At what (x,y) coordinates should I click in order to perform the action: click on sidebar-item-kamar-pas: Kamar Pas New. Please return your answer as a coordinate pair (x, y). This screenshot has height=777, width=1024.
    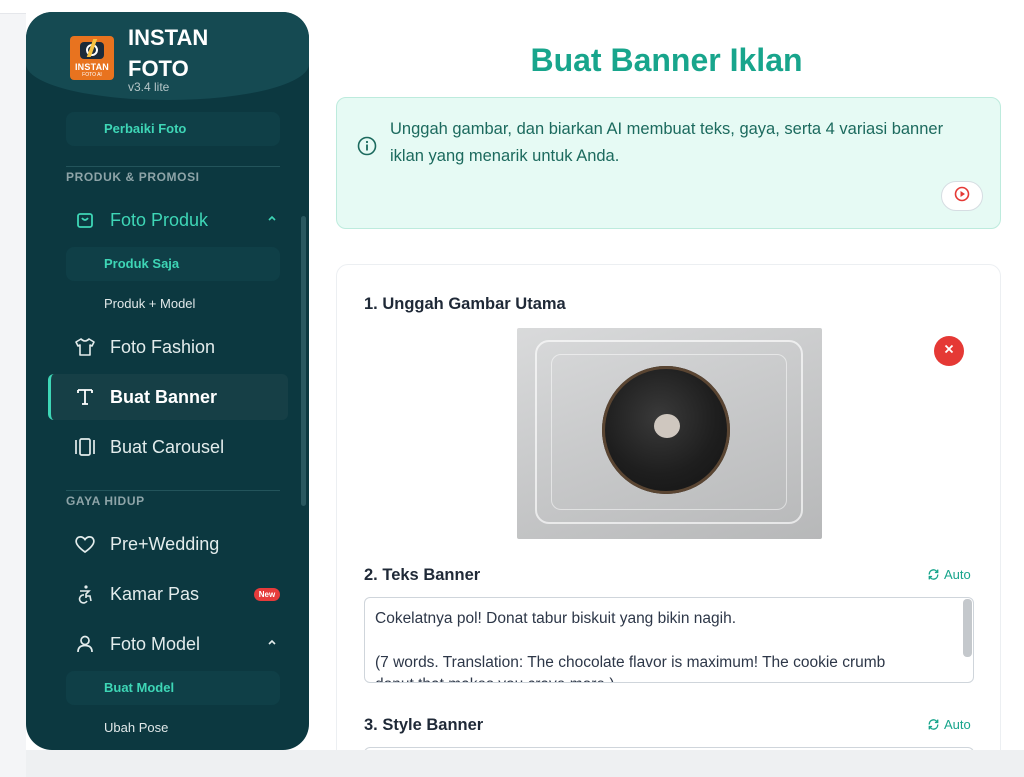
    Looking at the image, I should click on (168, 594).